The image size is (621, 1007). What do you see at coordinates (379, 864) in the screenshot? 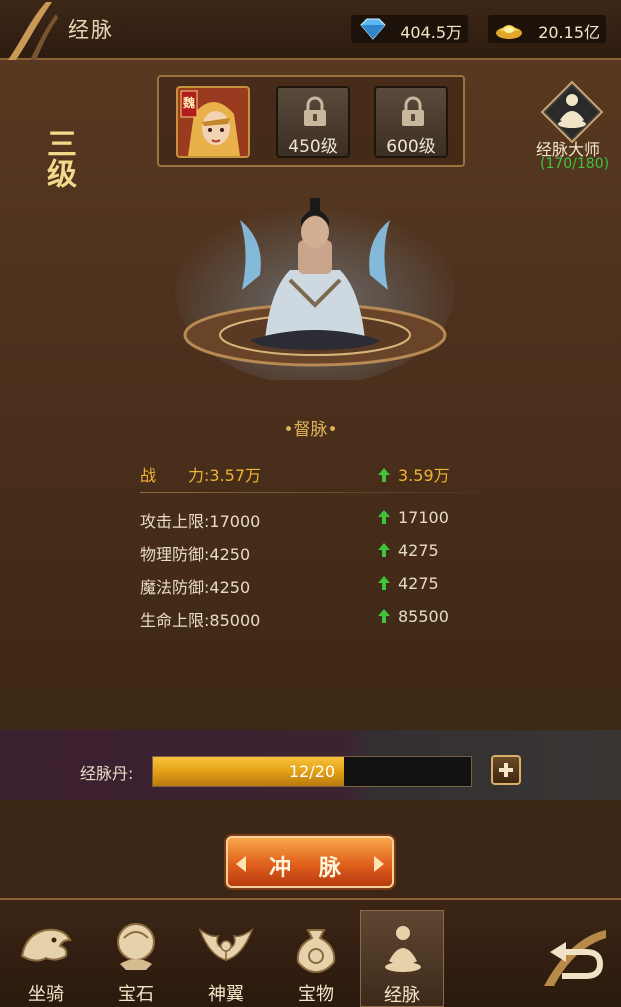
I see `right-arrow-icon` at bounding box center [379, 864].